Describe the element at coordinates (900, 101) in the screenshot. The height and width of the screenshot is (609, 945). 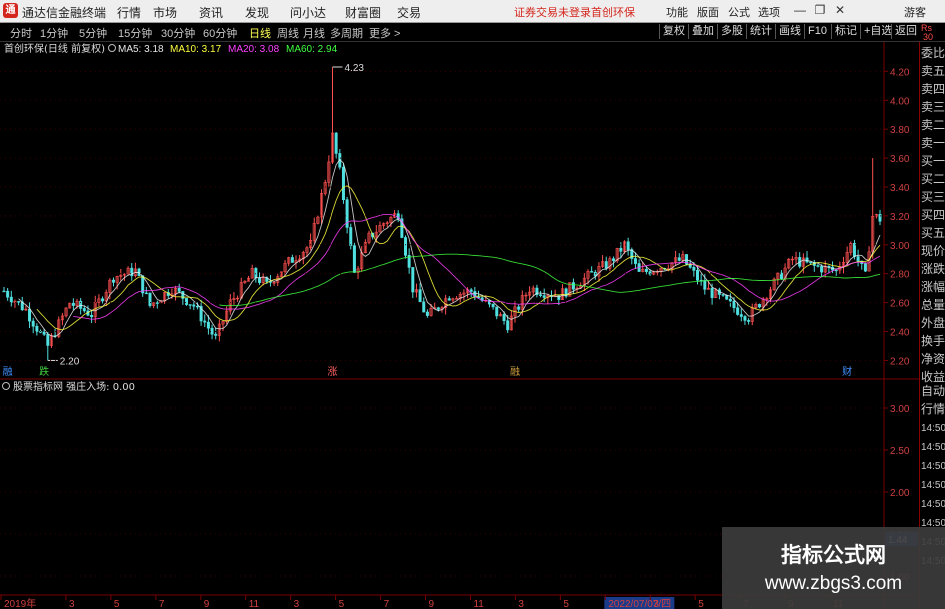
I see `ytick-label: 4.00` at that location.